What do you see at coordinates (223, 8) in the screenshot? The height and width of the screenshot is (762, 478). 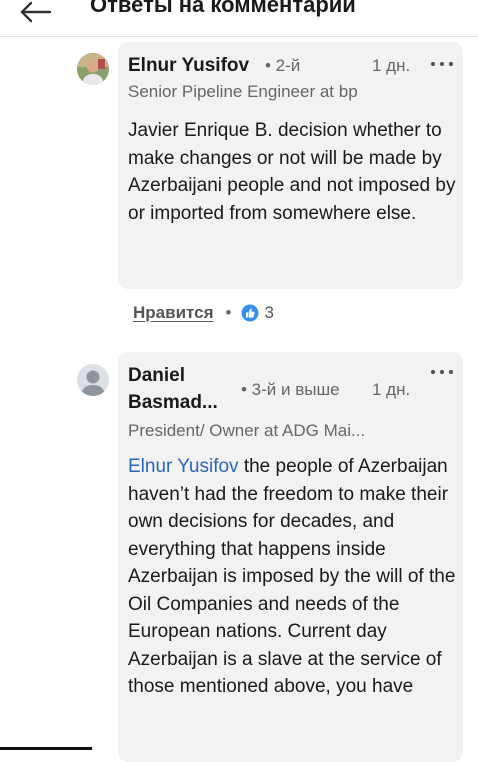 I see `page-title: Ответы на комментарий` at bounding box center [223, 8].